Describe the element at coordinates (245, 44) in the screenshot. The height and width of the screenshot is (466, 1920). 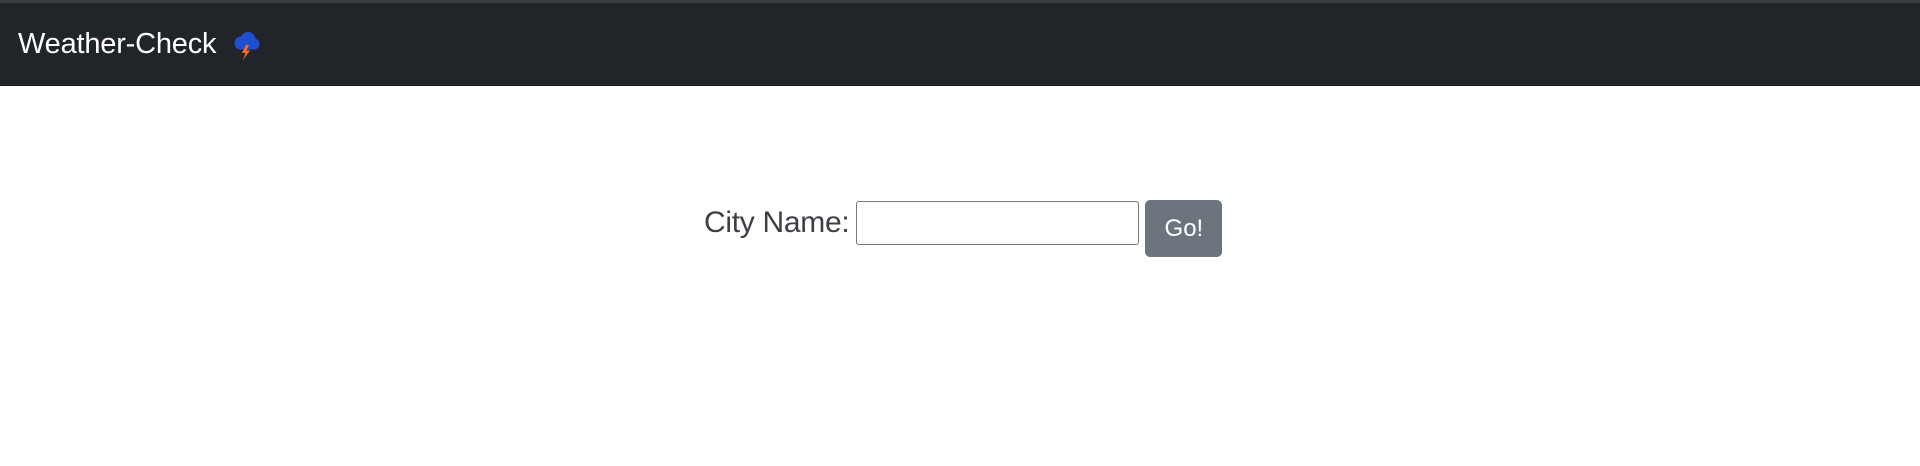
I see `thunder-cloud-icon` at that location.